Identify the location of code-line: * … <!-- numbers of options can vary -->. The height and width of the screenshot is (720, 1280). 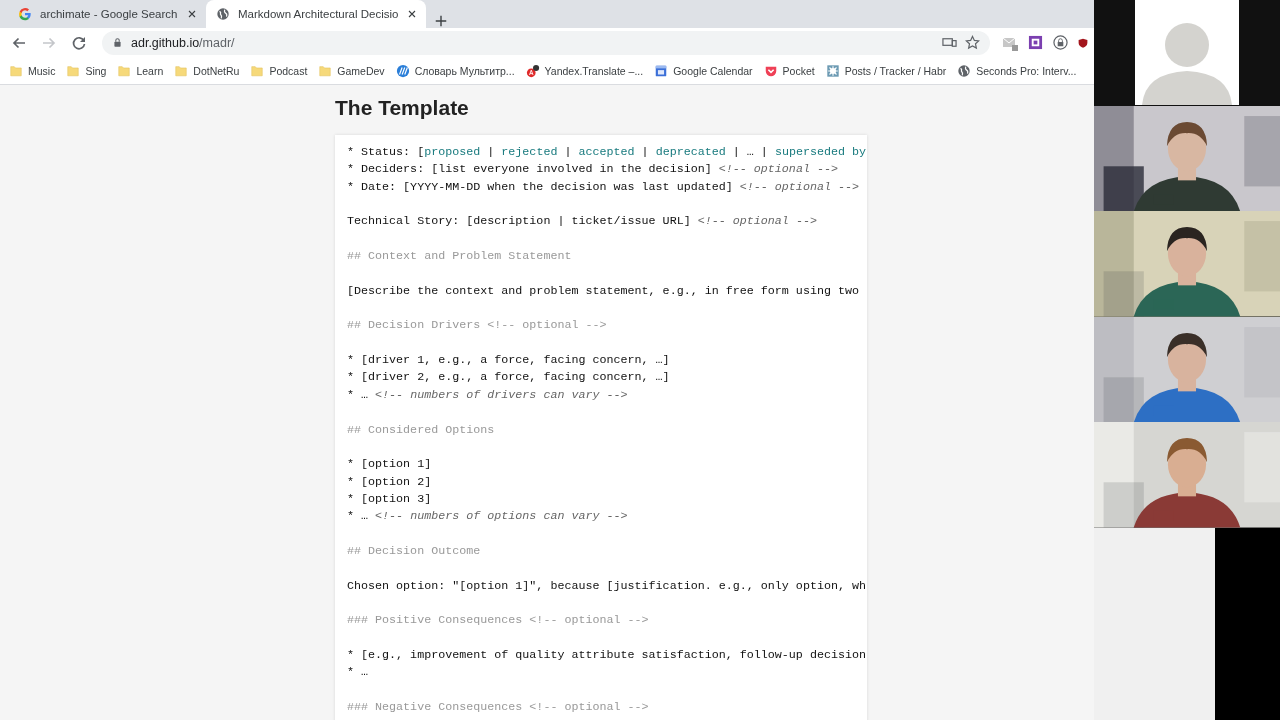
(488, 517).